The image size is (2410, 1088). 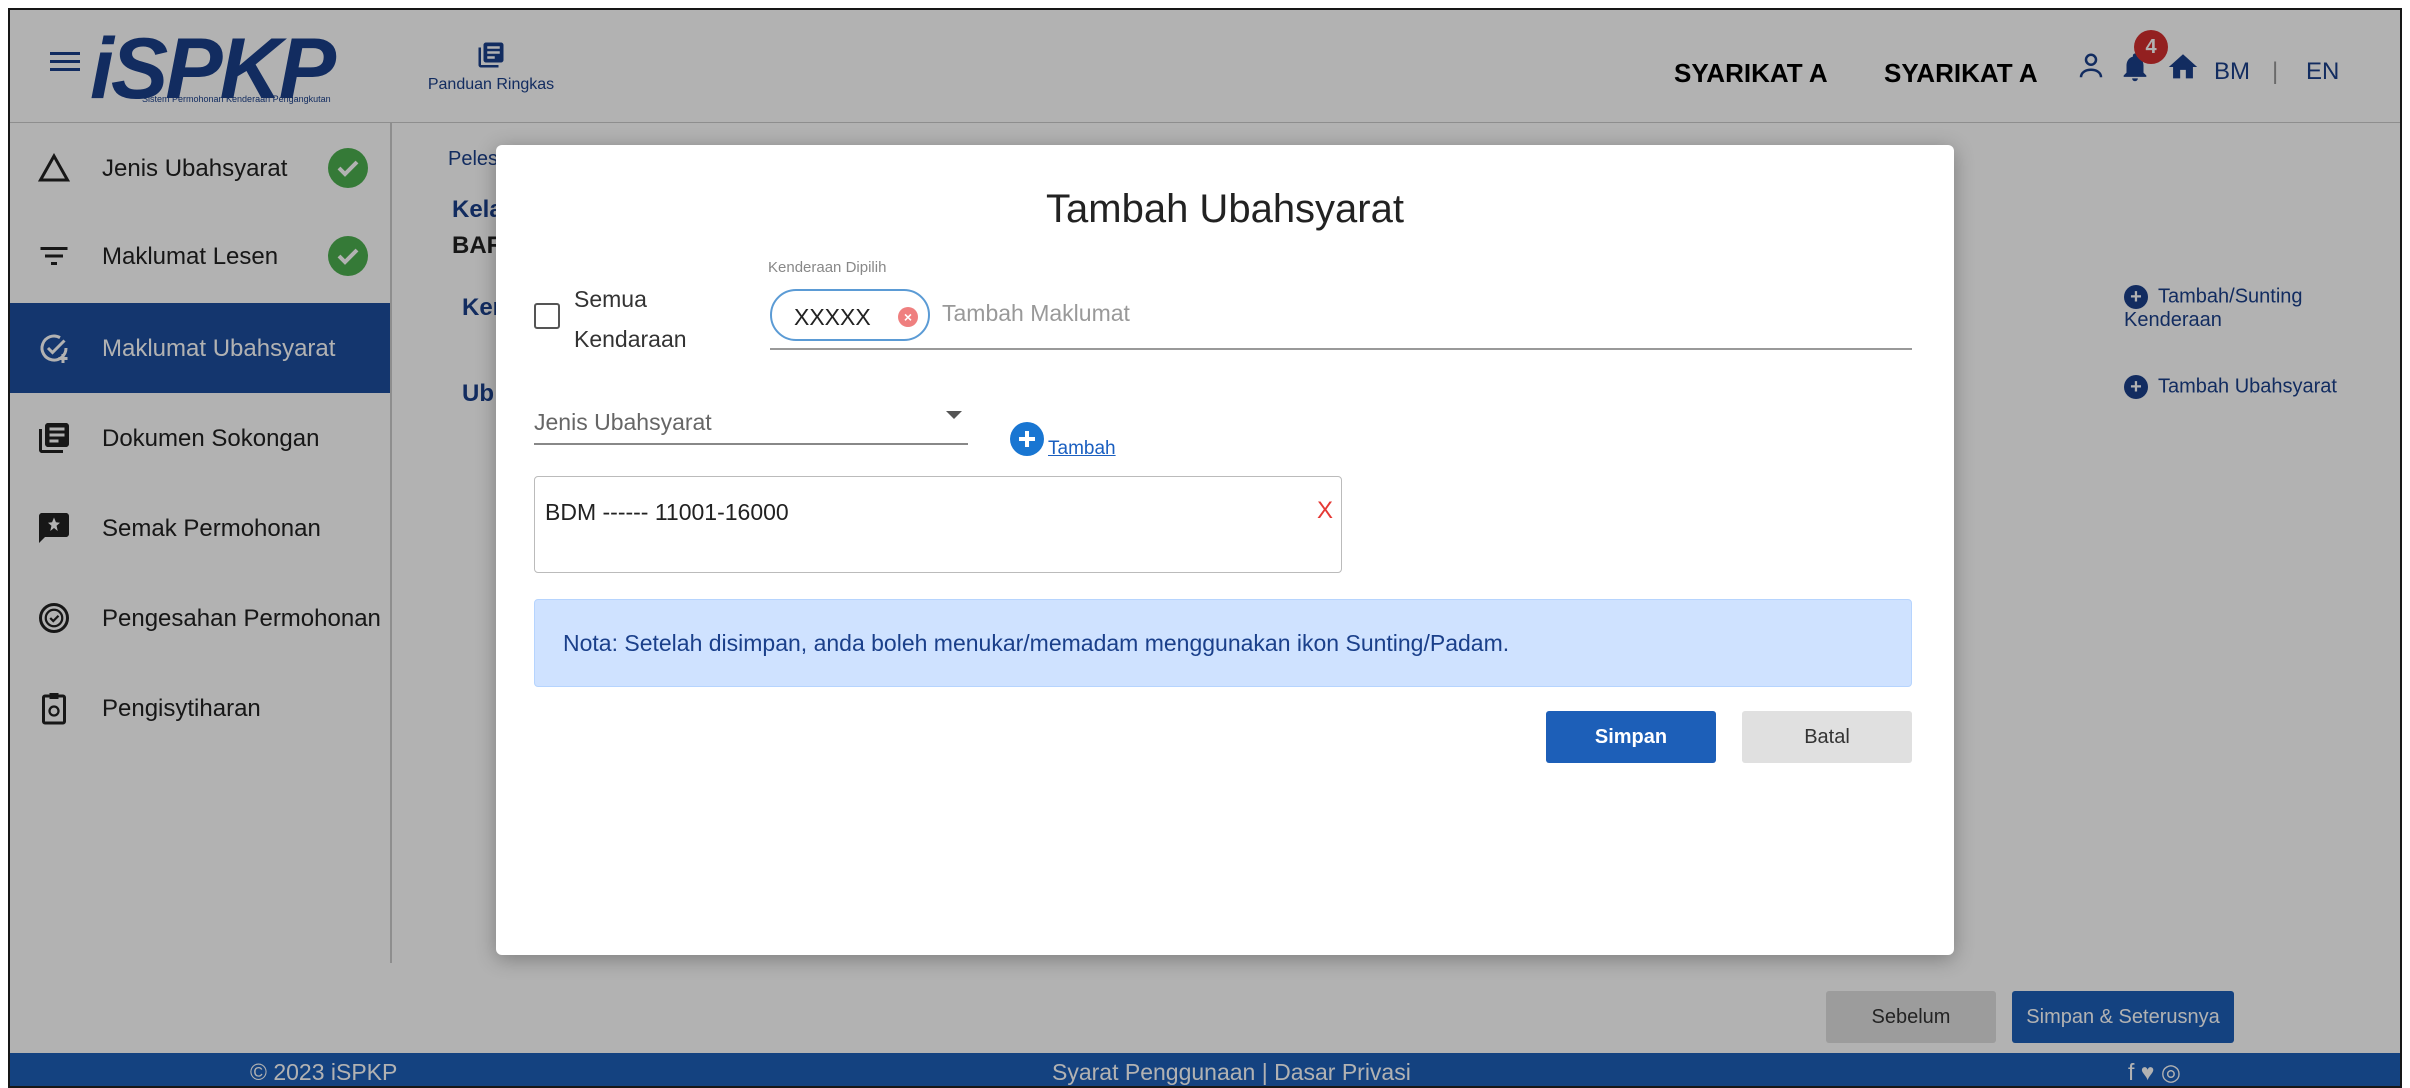 I want to click on cancel-button: Batal, so click(x=1827, y=737).